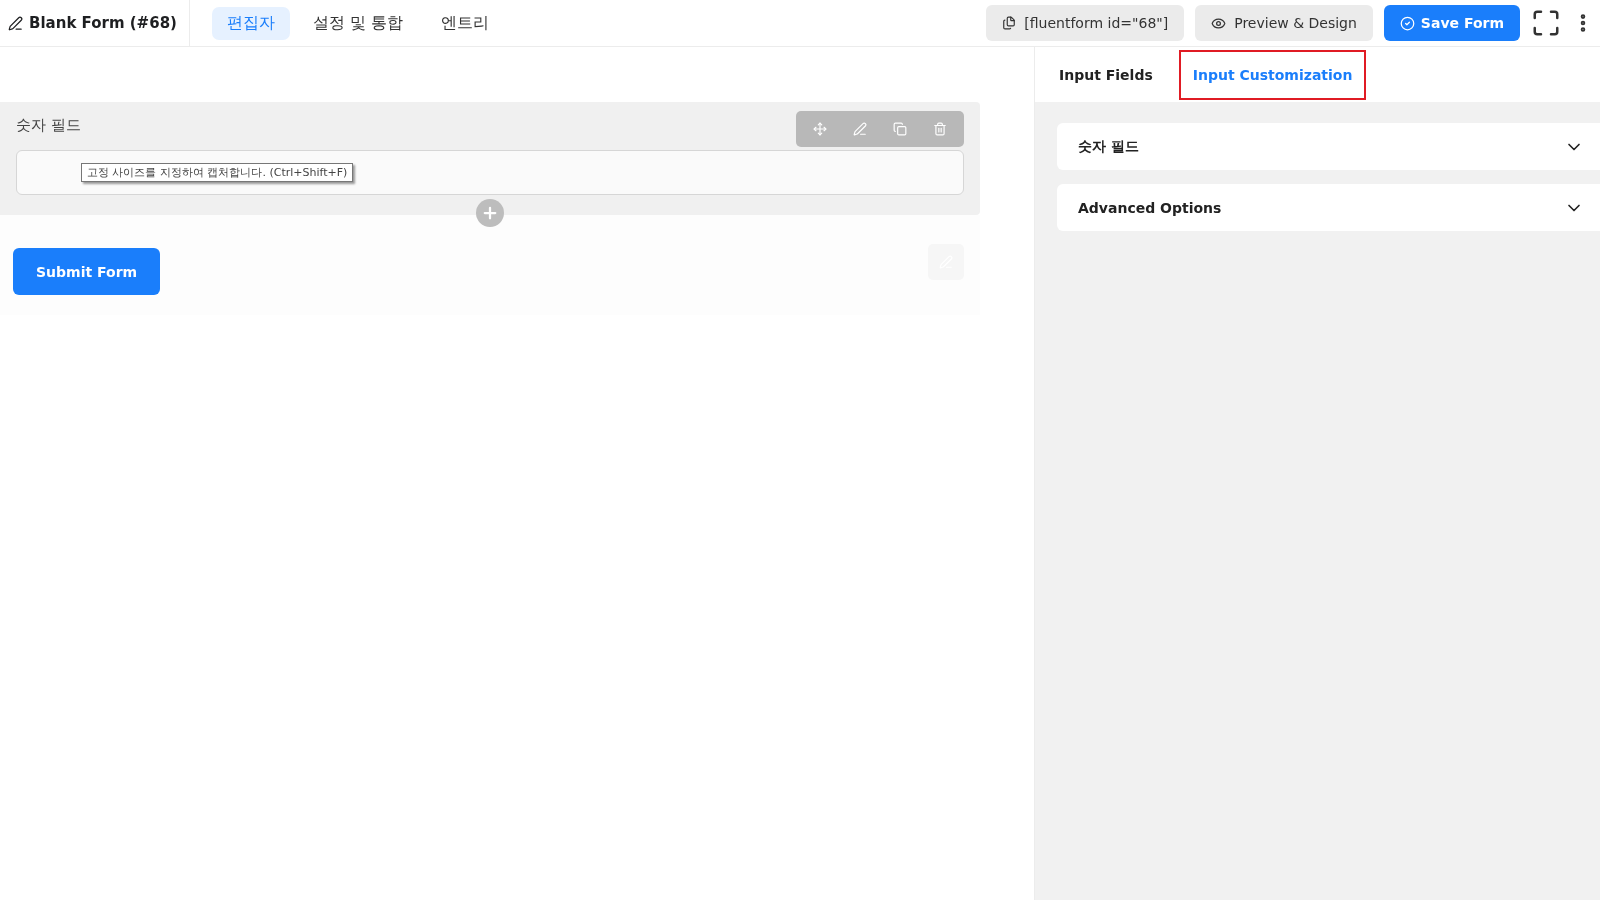 This screenshot has width=1600, height=900. What do you see at coordinates (1546, 23) in the screenshot?
I see `fullscreen-icon` at bounding box center [1546, 23].